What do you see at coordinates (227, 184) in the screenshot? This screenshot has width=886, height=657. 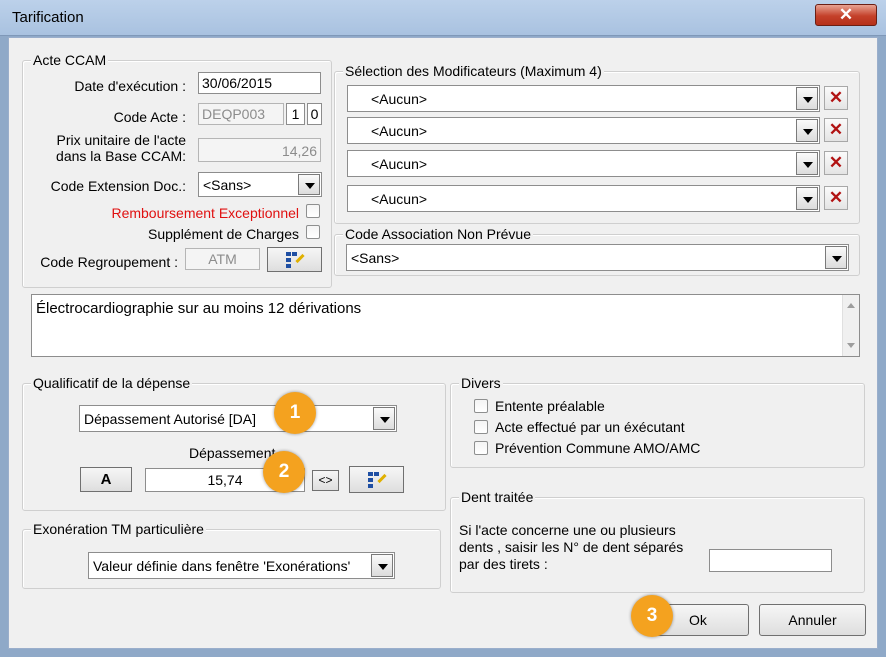 I see `code-extension-value: <Sans>` at bounding box center [227, 184].